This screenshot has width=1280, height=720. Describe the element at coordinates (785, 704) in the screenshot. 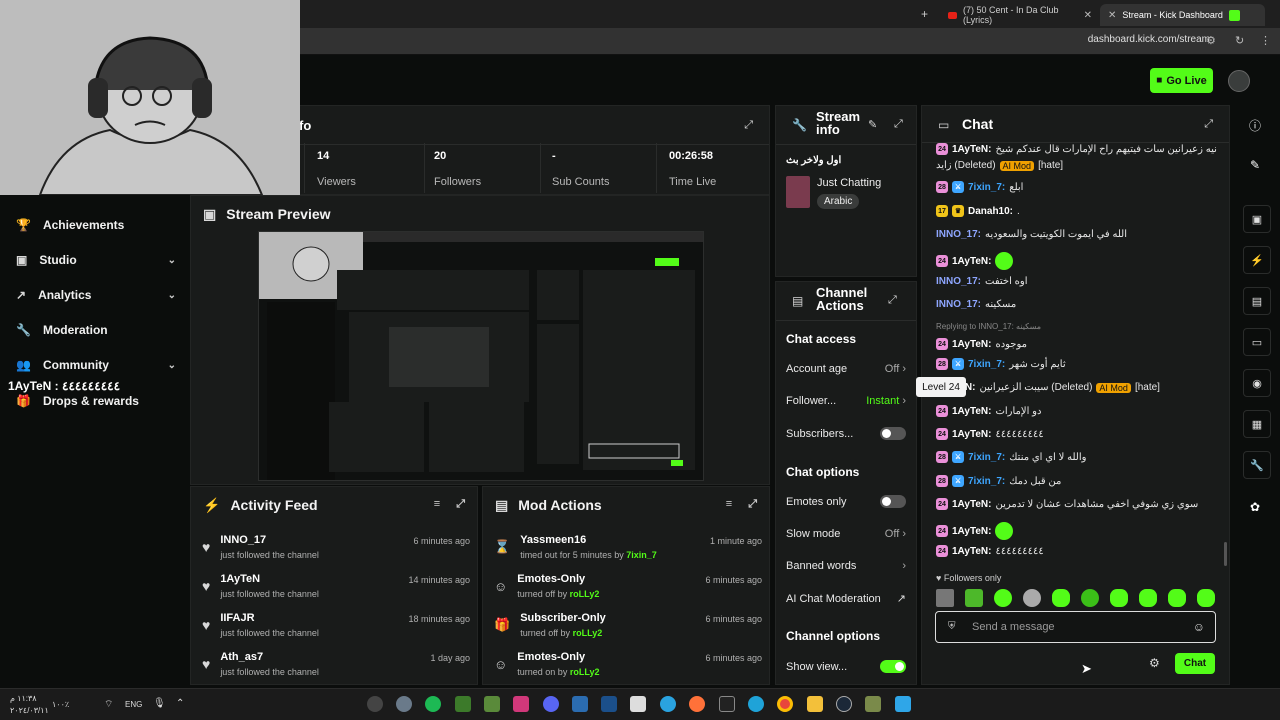

I see `taskbar-chrome-icon` at that location.